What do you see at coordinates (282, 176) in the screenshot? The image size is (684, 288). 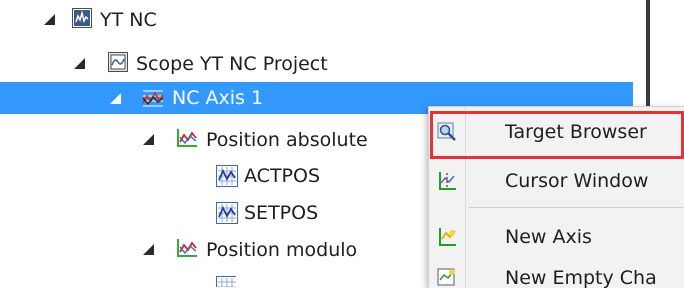 I see `tree-item-label: ACTPOS` at bounding box center [282, 176].